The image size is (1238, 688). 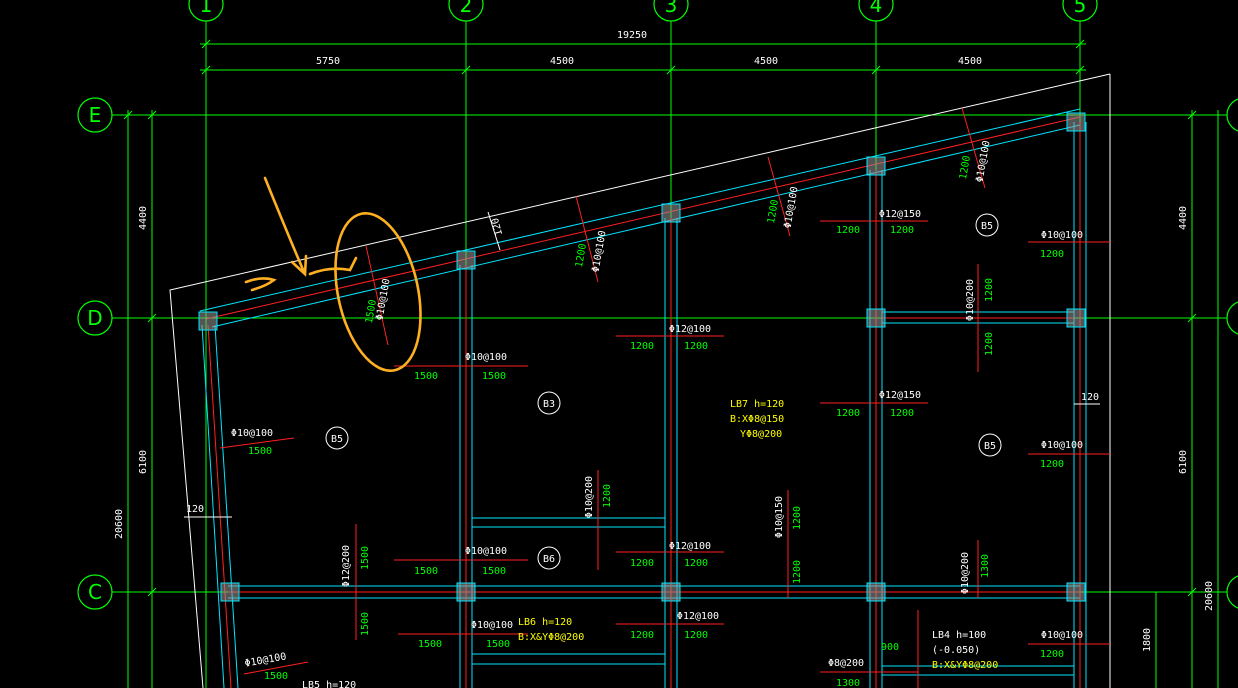 I want to click on thickness-top-beam: 120, so click(x=497, y=227).